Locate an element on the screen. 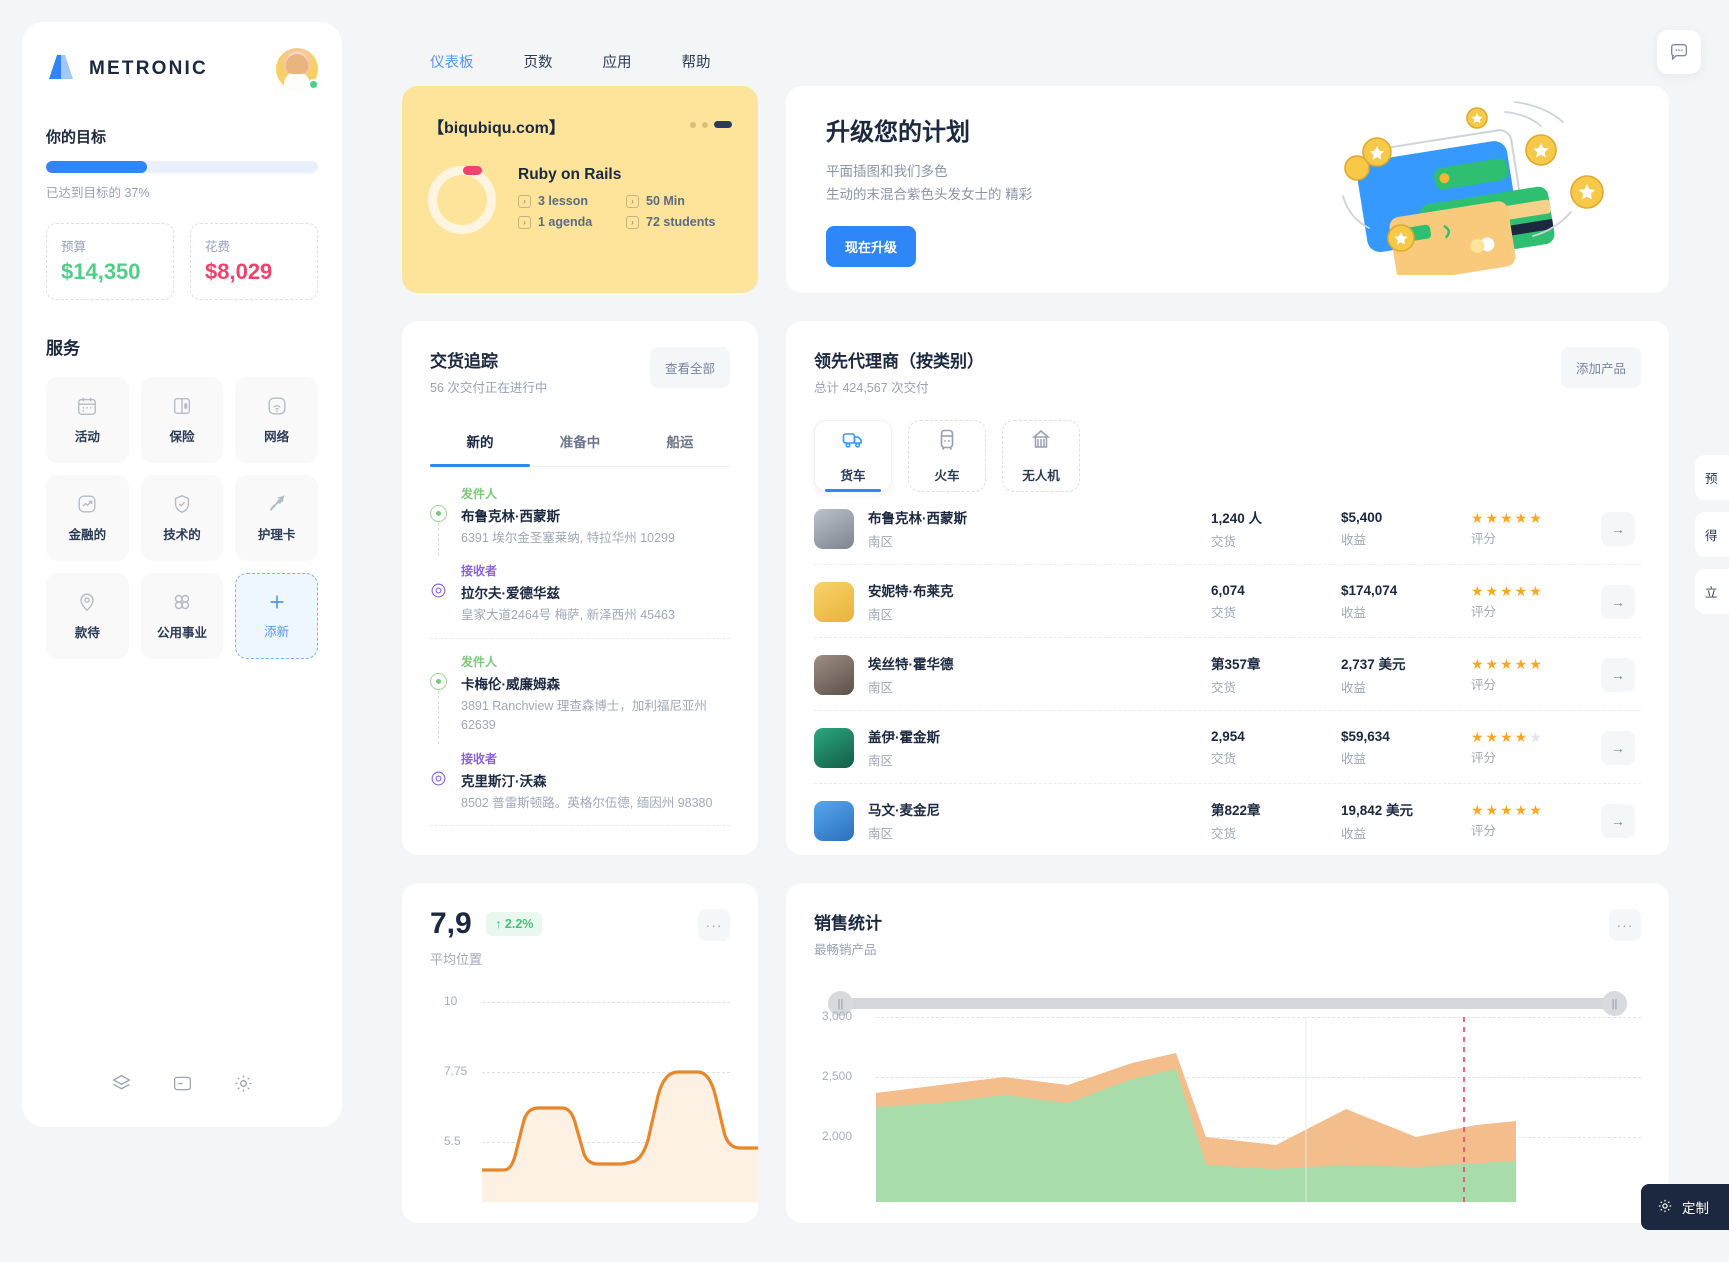 The width and height of the screenshot is (1729, 1262). sales-title: 销售统计 is located at coordinates (848, 923).